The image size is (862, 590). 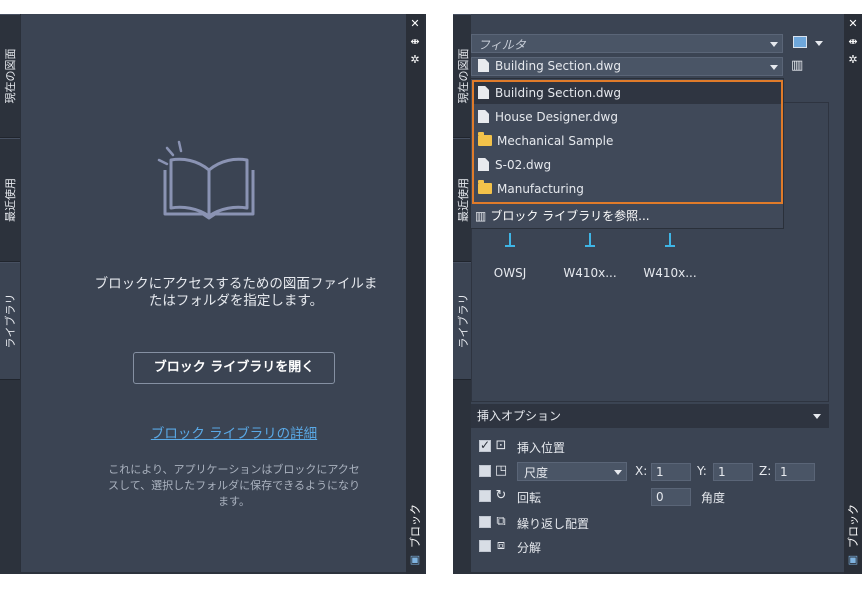 What do you see at coordinates (234, 368) in the screenshot?
I see `open-library-button: ブロック ライブラリを開く` at bounding box center [234, 368].